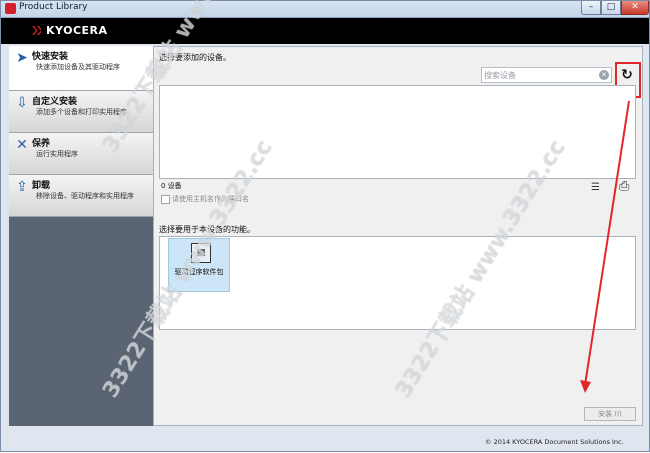  Describe the element at coordinates (199, 272) in the screenshot. I see `function-tile-label: 驱动程序软件包` at that location.